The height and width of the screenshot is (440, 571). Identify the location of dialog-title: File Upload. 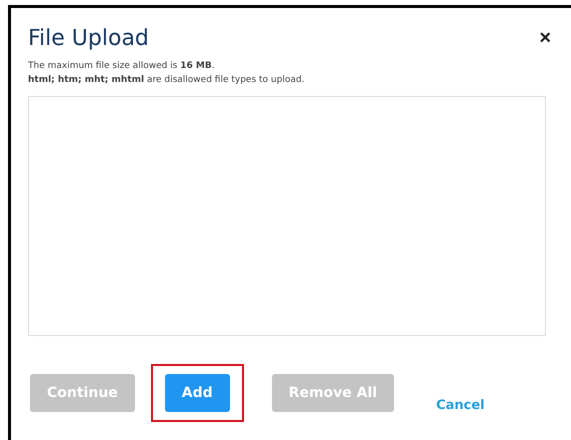
(88, 38).